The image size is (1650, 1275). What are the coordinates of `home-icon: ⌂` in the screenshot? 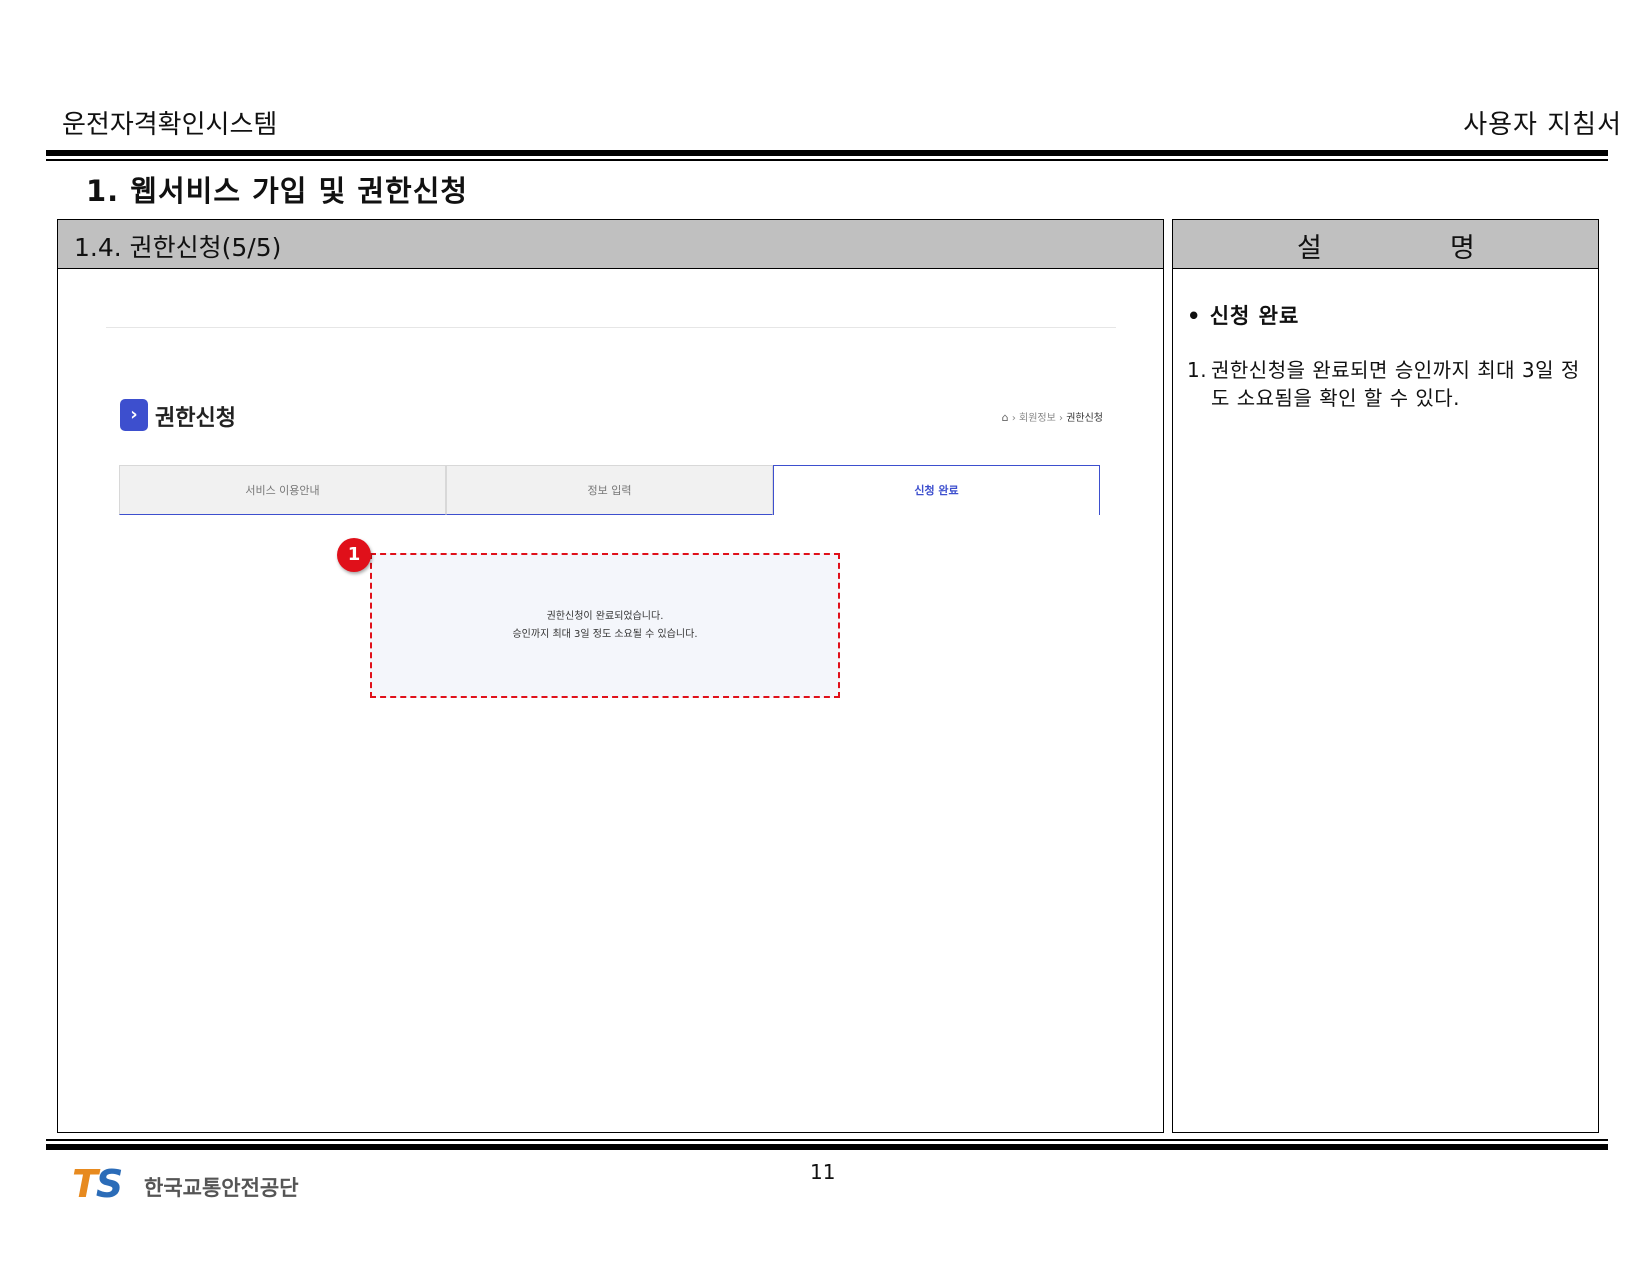 It's located at (1005, 417).